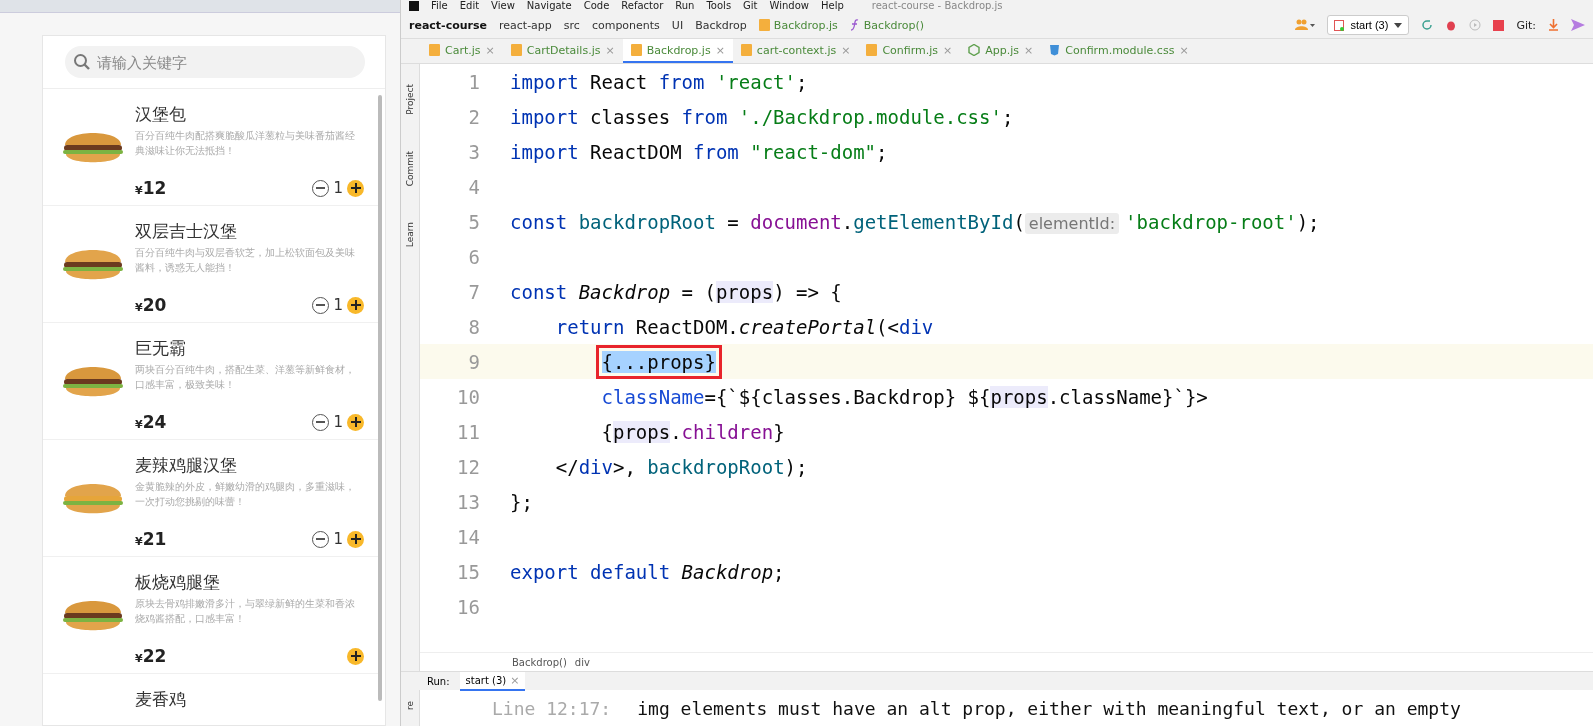 The height and width of the screenshot is (726, 1593). What do you see at coordinates (151, 305) in the screenshot?
I see `food-price: ¥20` at bounding box center [151, 305].